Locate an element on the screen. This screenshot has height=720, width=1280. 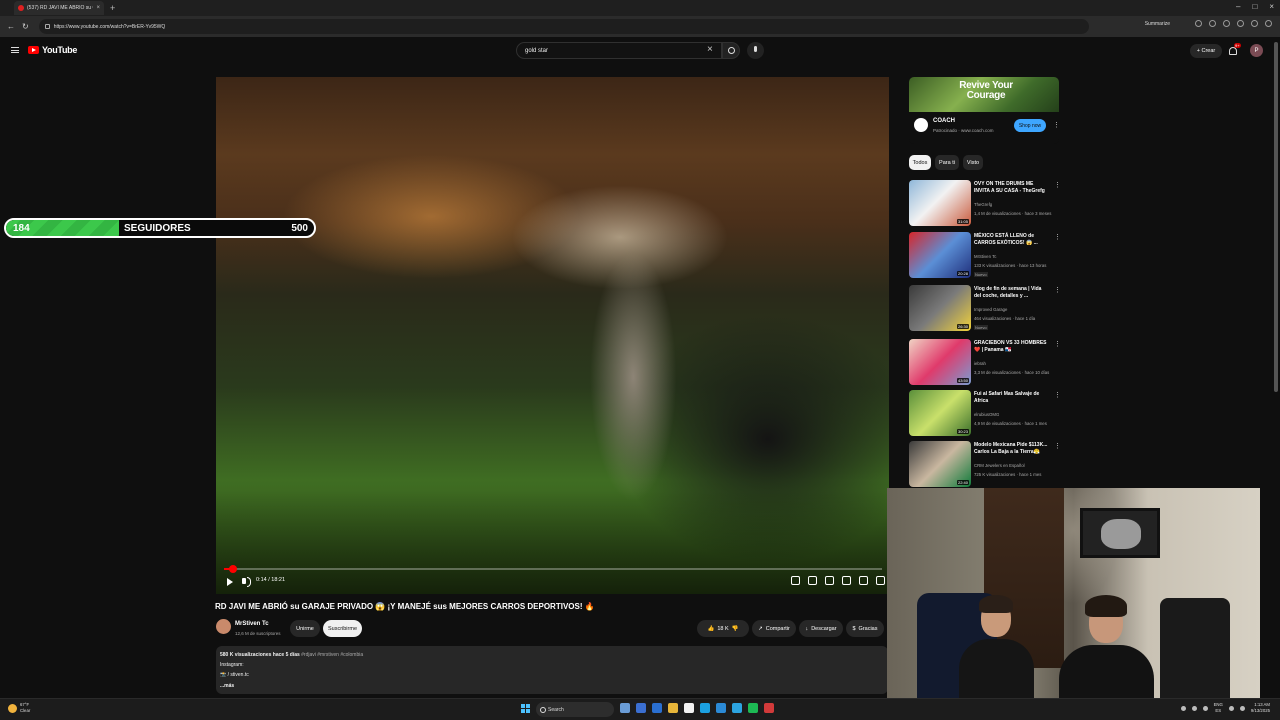
autoplay-toggle-icon is located at coordinates (795, 580).